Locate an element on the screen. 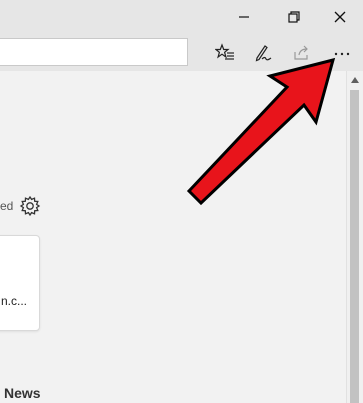 Image resolution: width=363 pixels, height=403 pixels. minimize-button is located at coordinates (244, 17).